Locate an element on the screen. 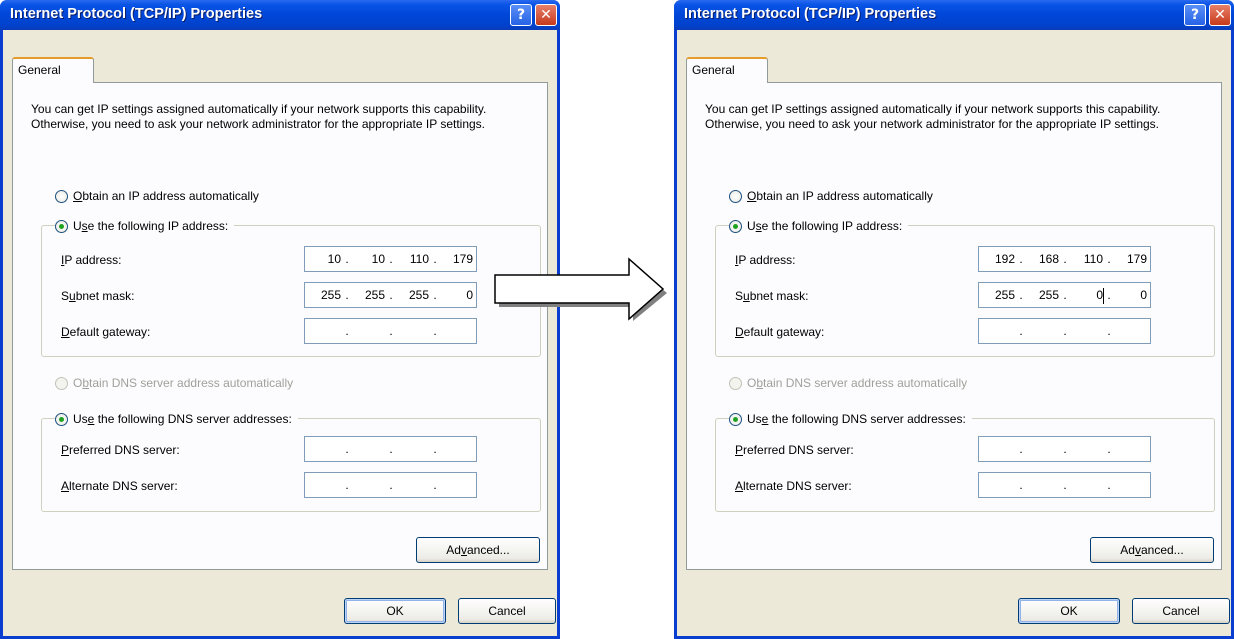  subnet-octet-3: 255 is located at coordinates (418, 295).